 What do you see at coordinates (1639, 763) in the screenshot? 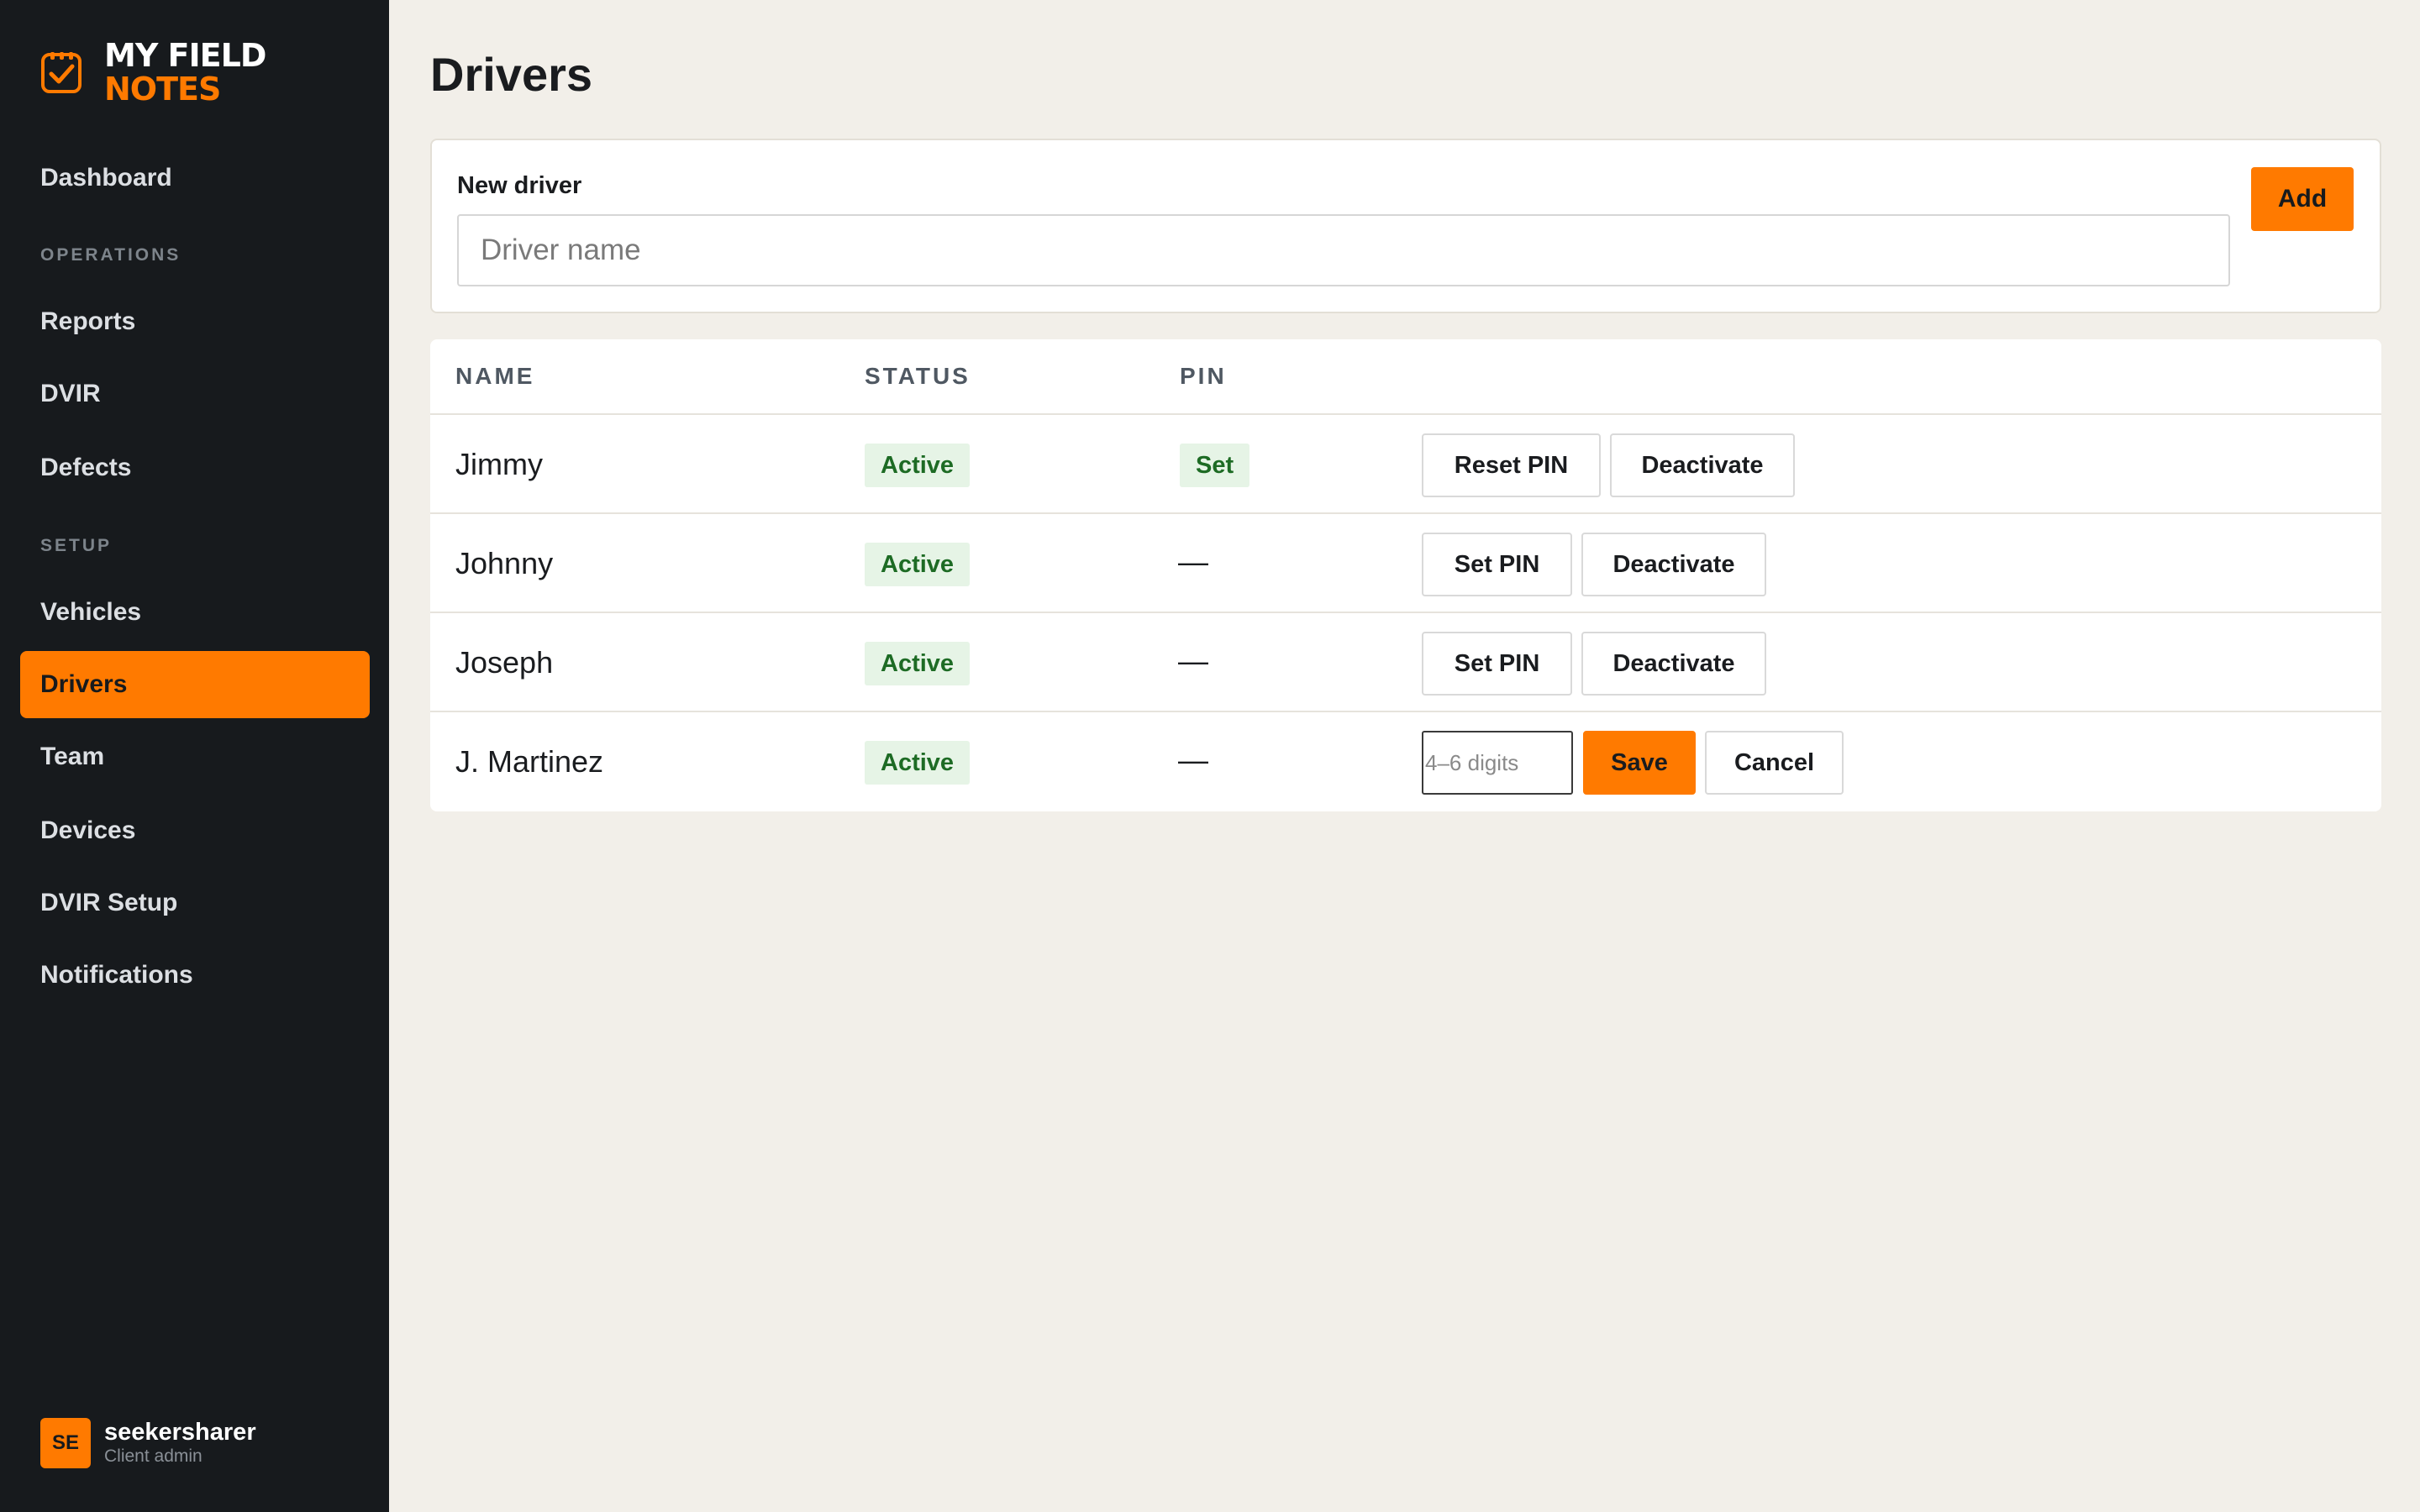
I see `save-pin-button: Save` at bounding box center [1639, 763].